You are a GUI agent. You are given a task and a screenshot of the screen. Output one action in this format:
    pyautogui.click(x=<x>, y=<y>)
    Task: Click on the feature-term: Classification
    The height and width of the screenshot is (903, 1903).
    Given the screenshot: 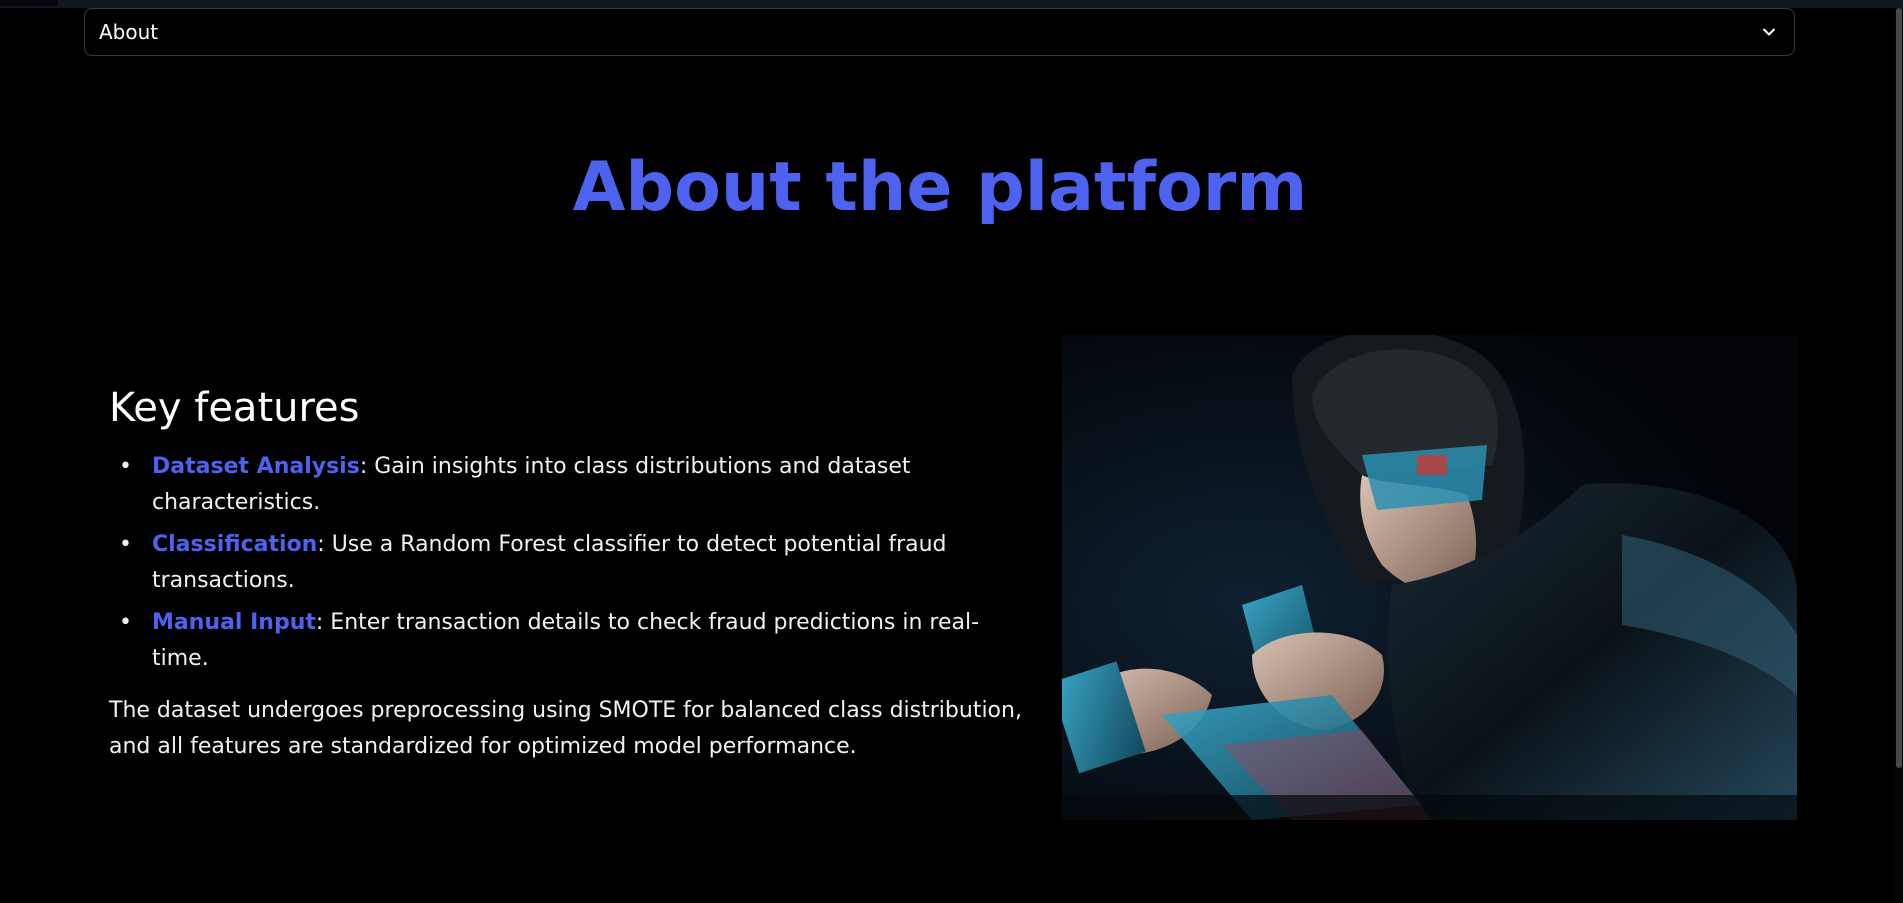 What is the action you would take?
    pyautogui.click(x=235, y=544)
    